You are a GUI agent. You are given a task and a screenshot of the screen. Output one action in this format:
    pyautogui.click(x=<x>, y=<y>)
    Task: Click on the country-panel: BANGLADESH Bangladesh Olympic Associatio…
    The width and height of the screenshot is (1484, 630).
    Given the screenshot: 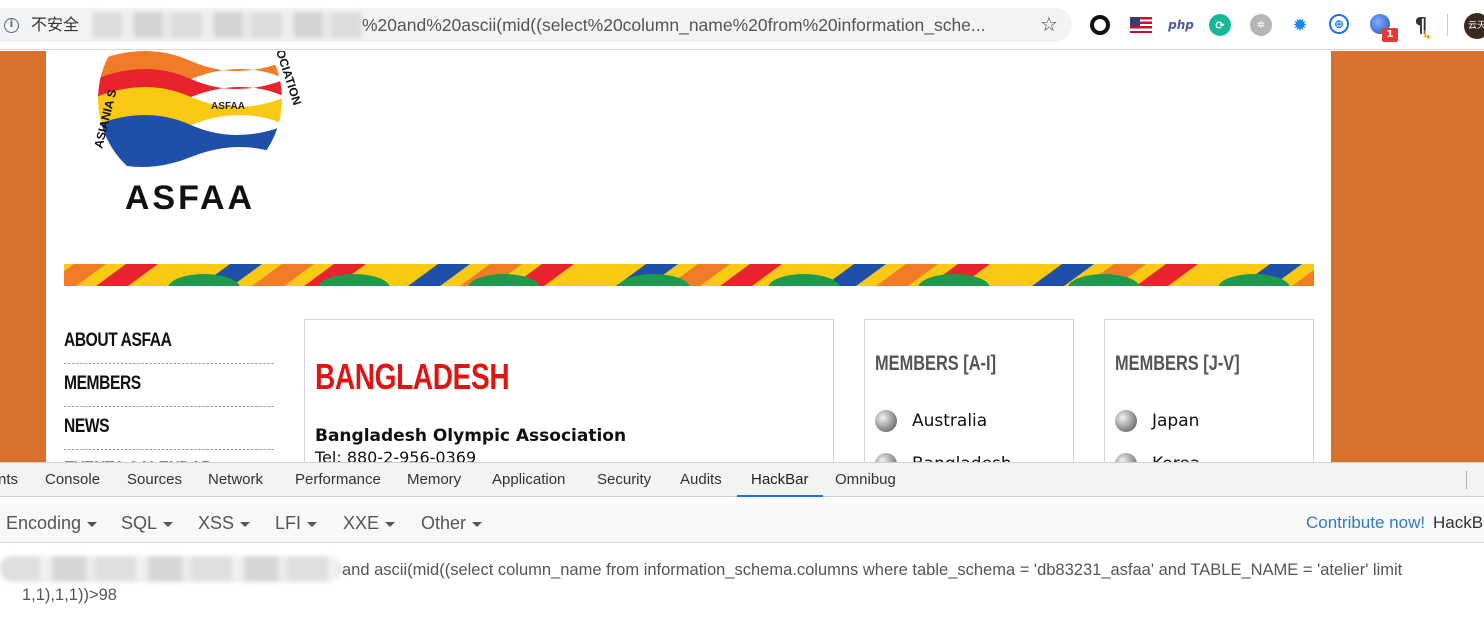 What is the action you would take?
    pyautogui.click(x=569, y=390)
    